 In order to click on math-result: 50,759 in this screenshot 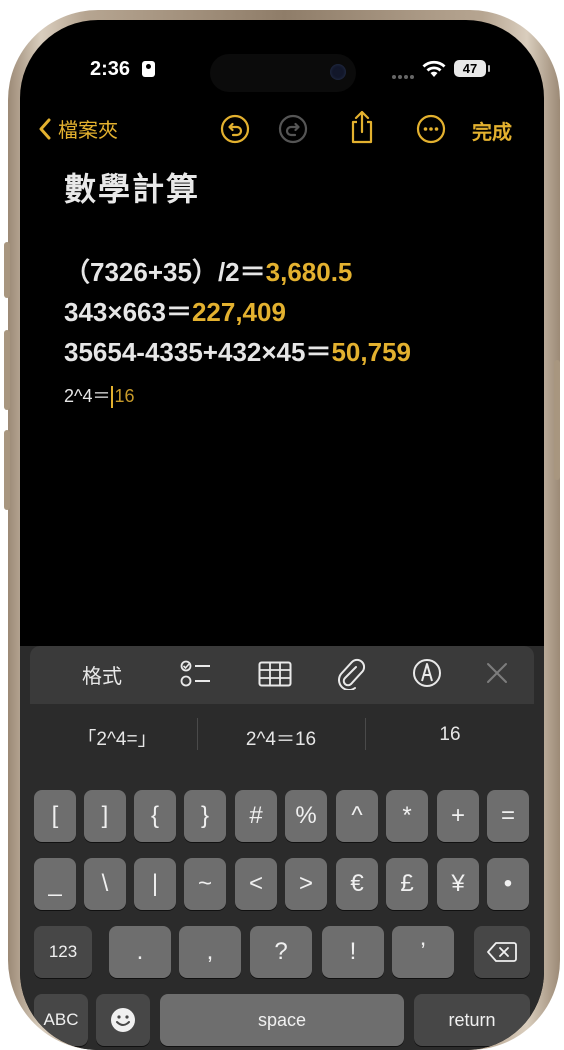, I will do `click(371, 352)`.